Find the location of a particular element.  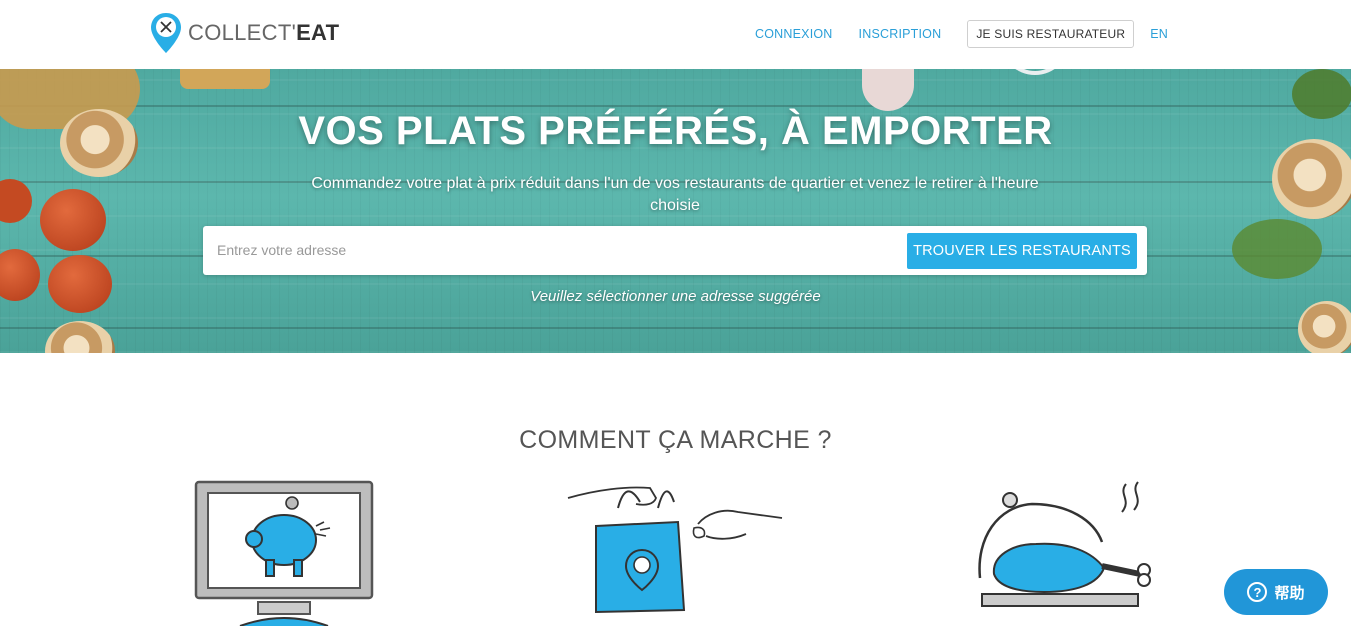

map-pin-icon is located at coordinates (166, 33).